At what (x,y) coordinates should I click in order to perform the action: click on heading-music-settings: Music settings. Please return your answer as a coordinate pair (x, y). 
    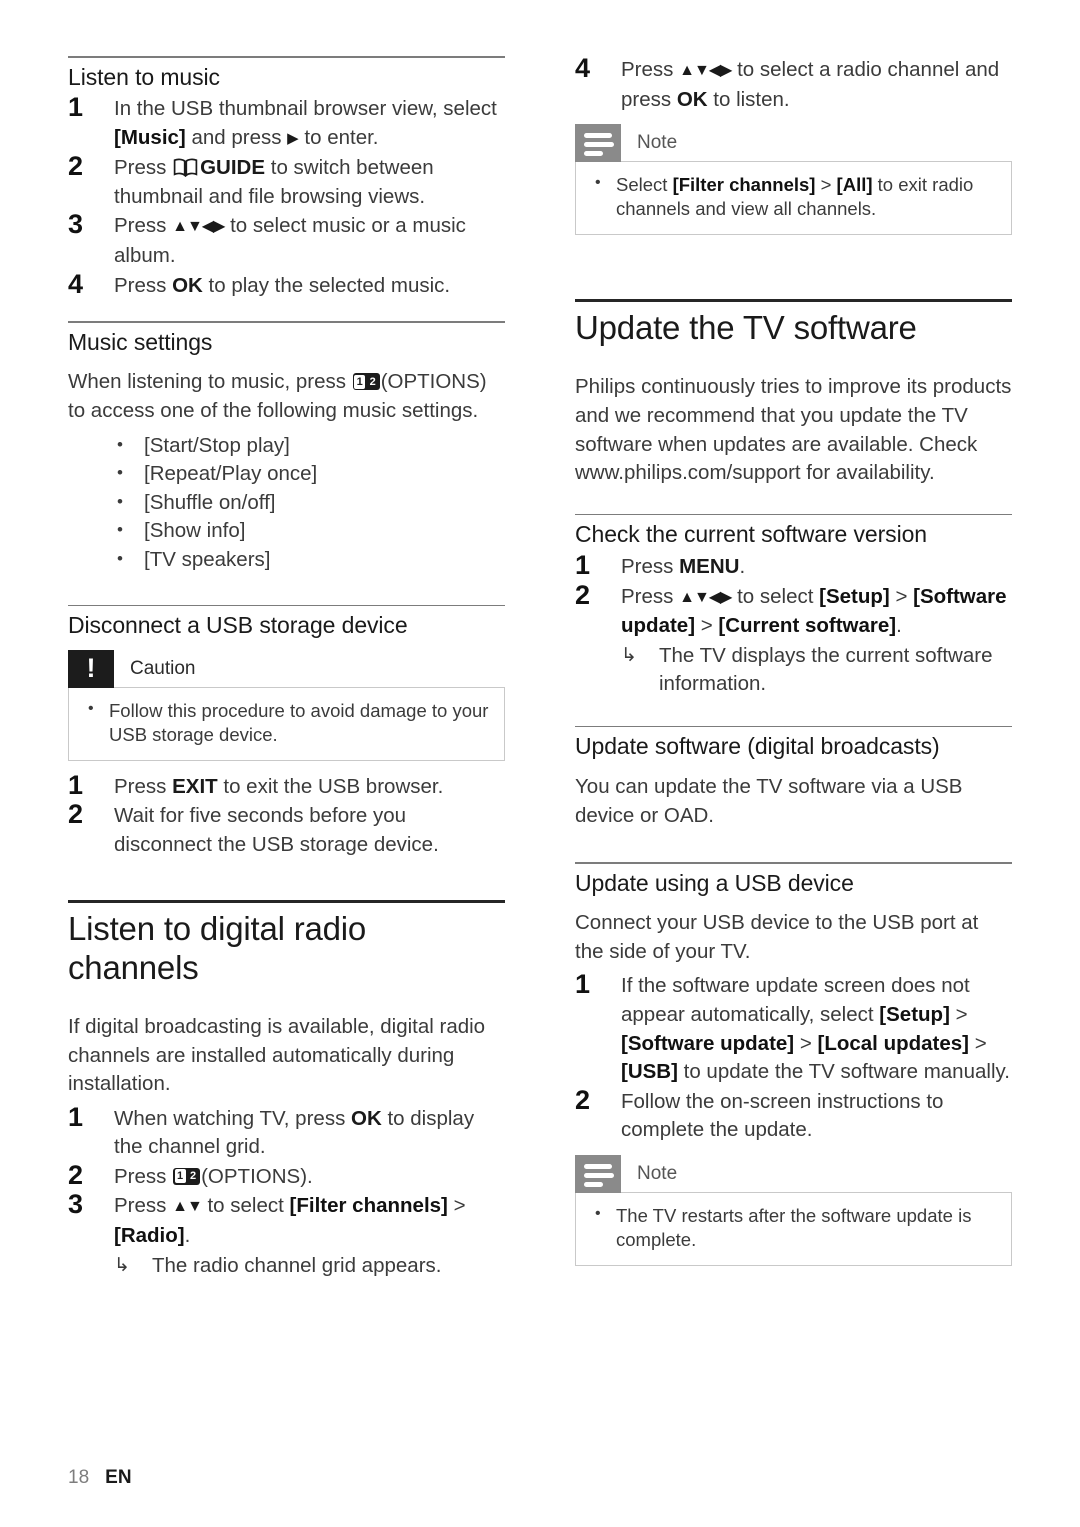
    Looking at the image, I should click on (140, 341).